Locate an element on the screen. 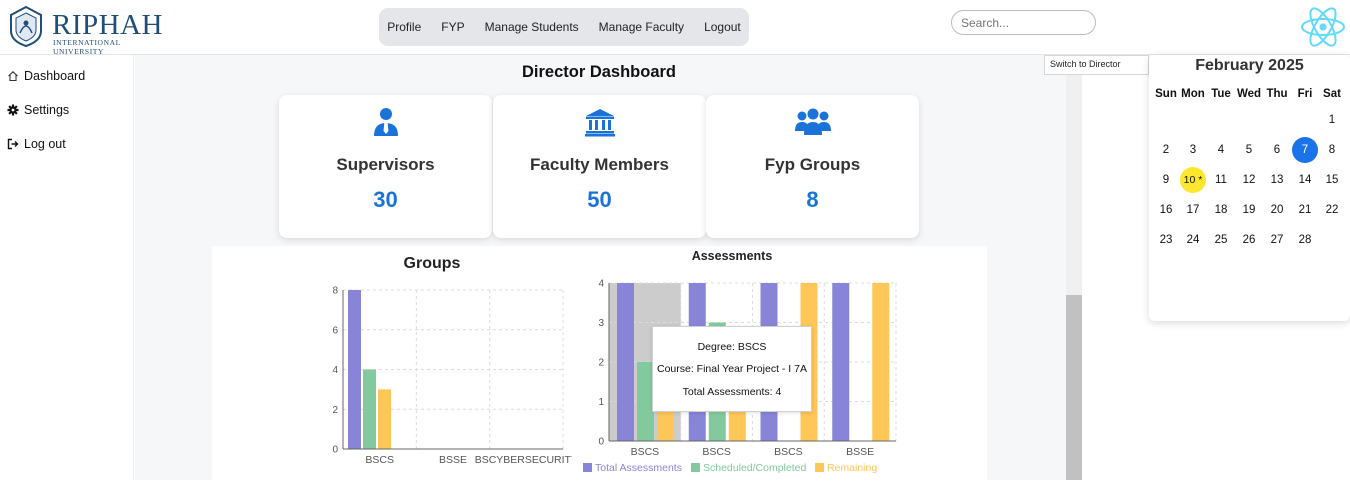 The height and width of the screenshot is (486, 1350). switch-to-director-button: Switch to Director is located at coordinates (1096, 65).